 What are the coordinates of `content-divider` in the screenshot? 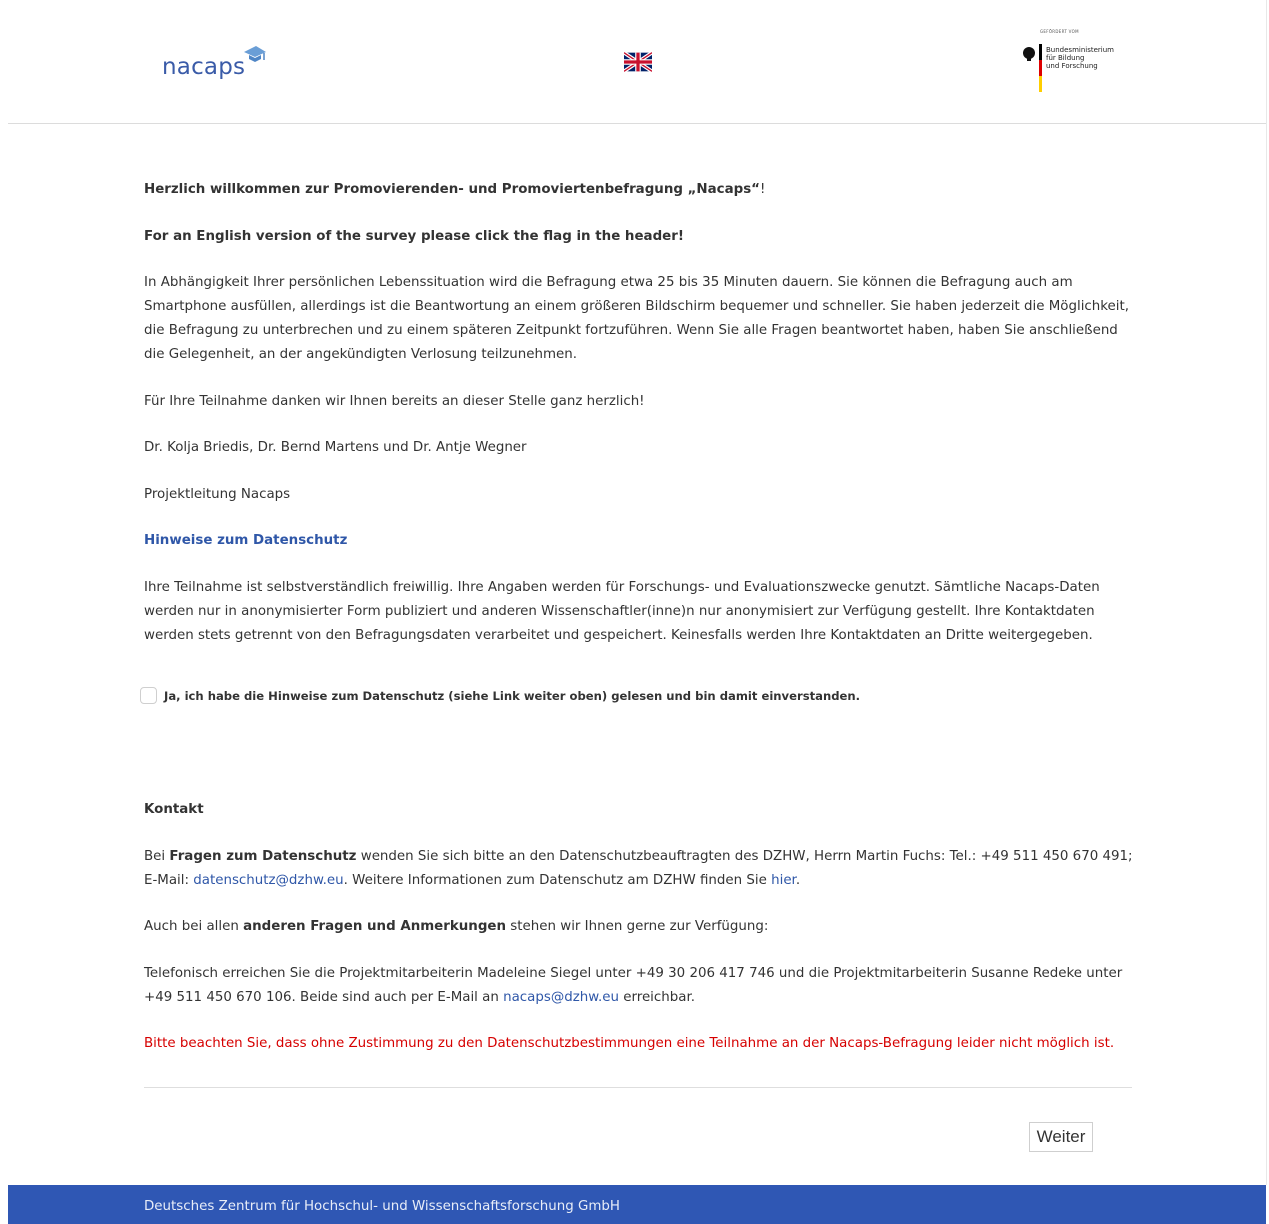 It's located at (638, 1087).